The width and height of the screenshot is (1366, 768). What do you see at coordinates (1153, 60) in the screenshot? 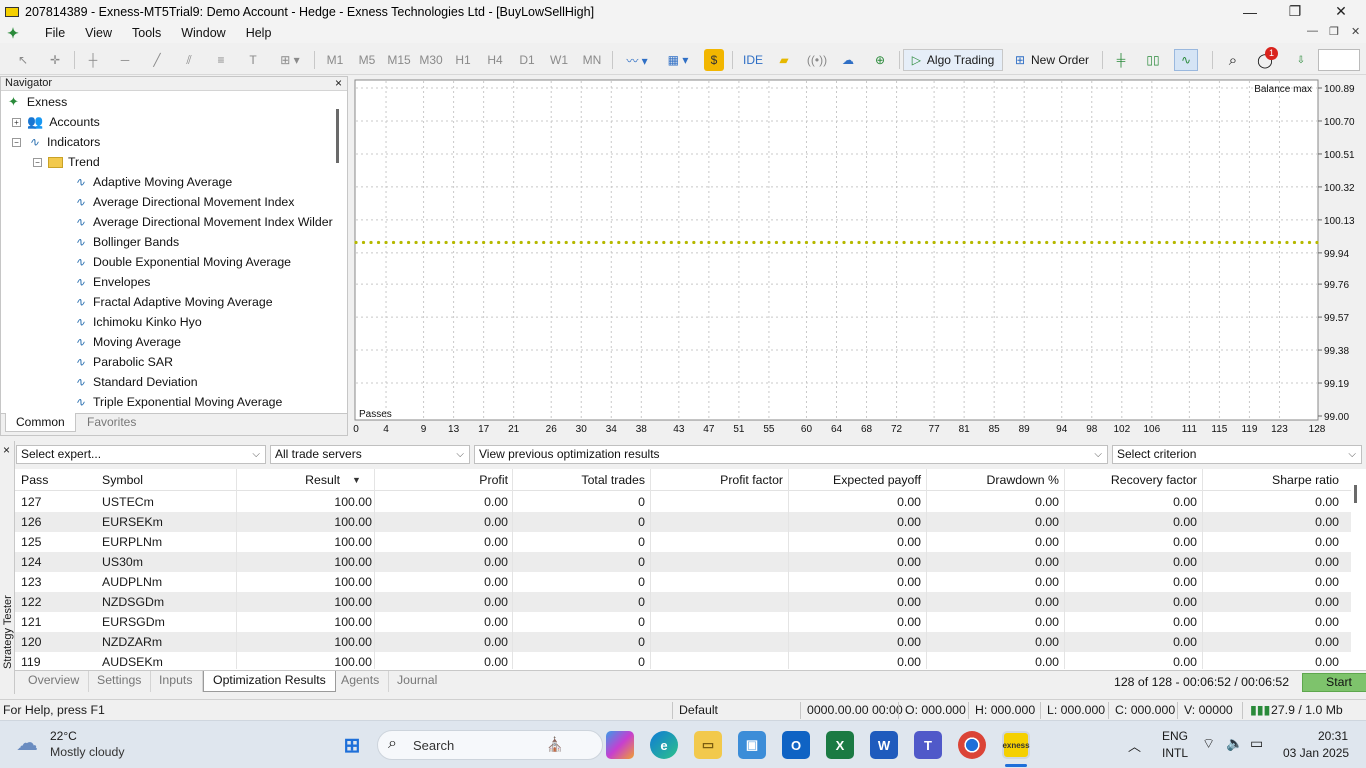
I see `candlestick-icon: ▯▯` at bounding box center [1153, 60].